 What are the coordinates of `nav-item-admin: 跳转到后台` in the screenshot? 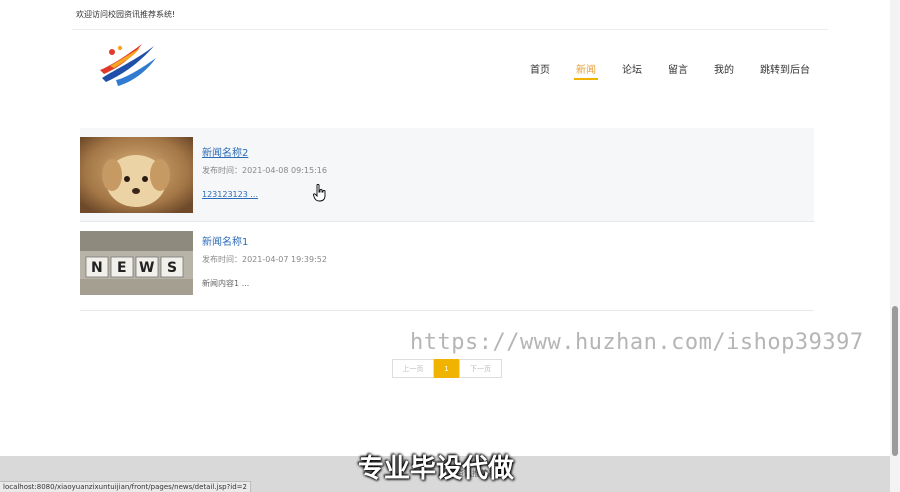 It's located at (785, 67).